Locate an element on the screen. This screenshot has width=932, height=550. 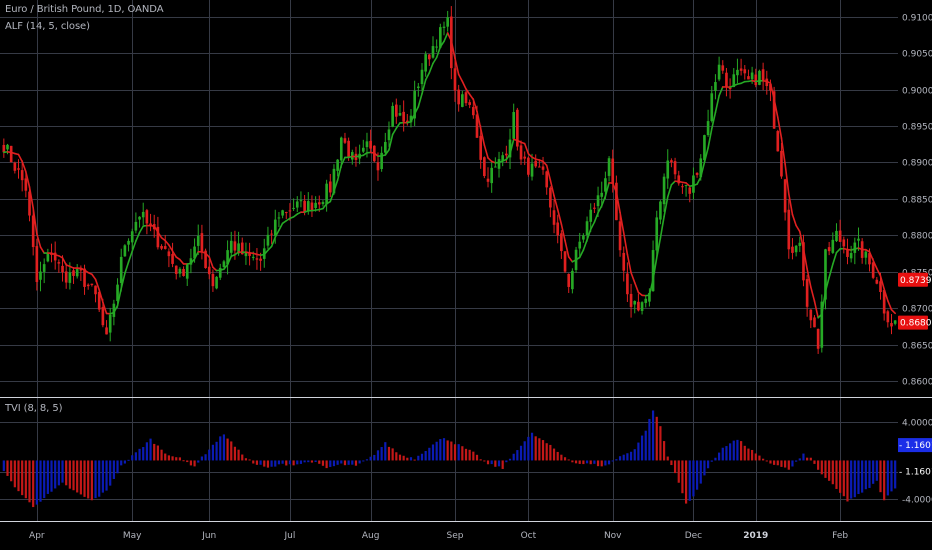
time-tick-label: Feb is located at coordinates (840, 536).